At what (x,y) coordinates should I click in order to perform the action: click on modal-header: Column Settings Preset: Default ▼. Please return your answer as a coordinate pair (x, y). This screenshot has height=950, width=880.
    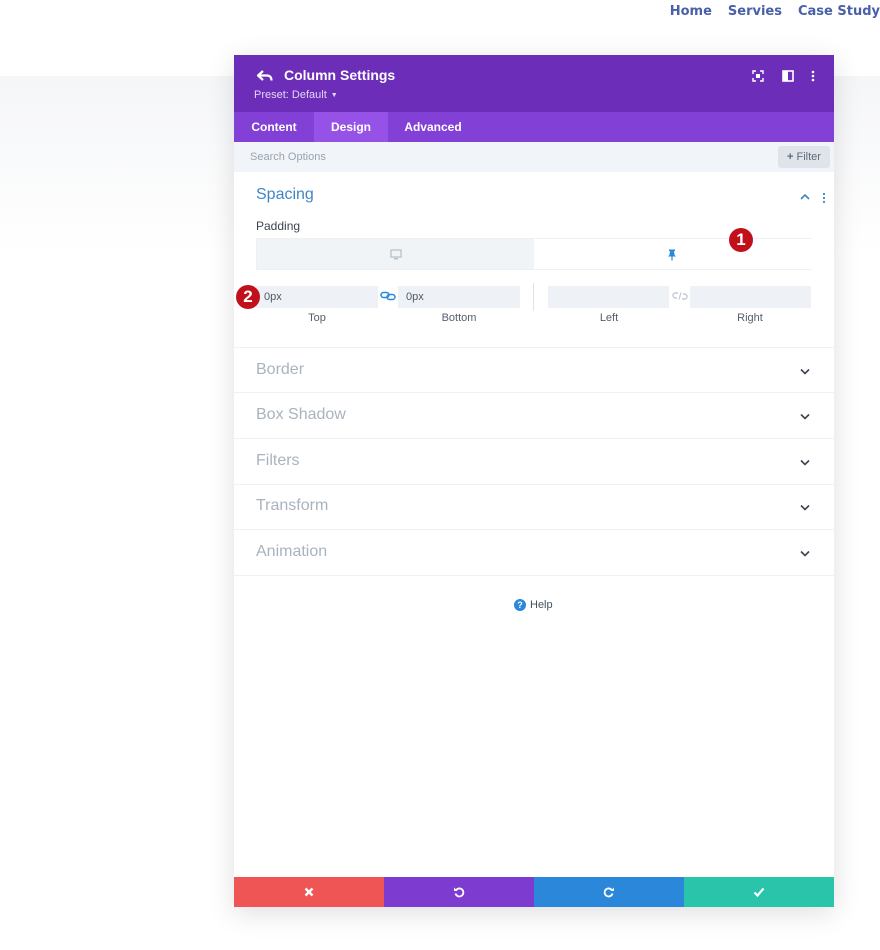
    Looking at the image, I should click on (534, 83).